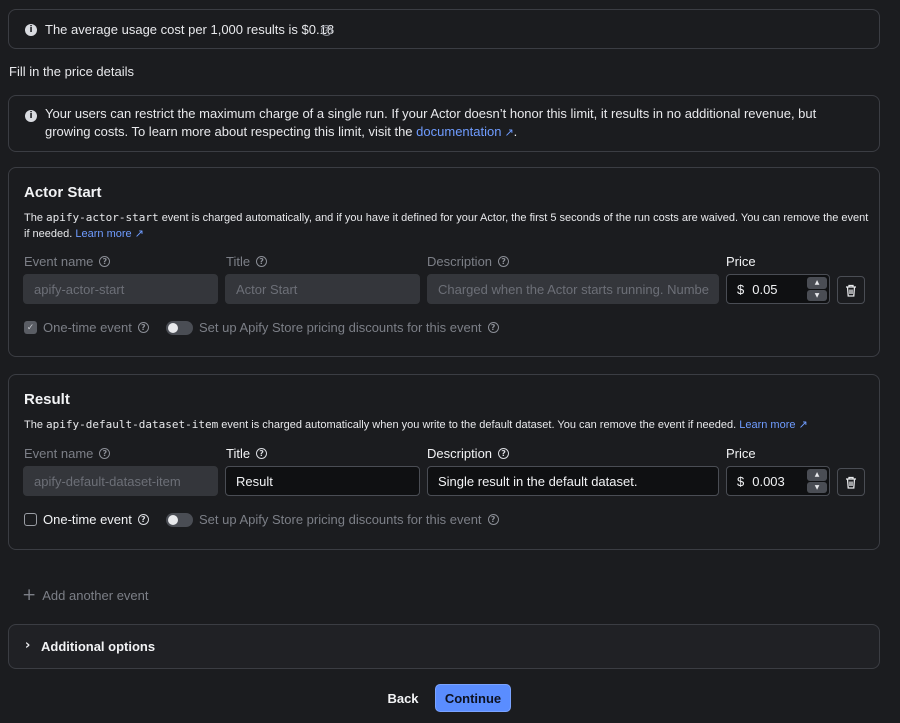  I want to click on event-name-field: apify-default-dataset-item, so click(120, 481).